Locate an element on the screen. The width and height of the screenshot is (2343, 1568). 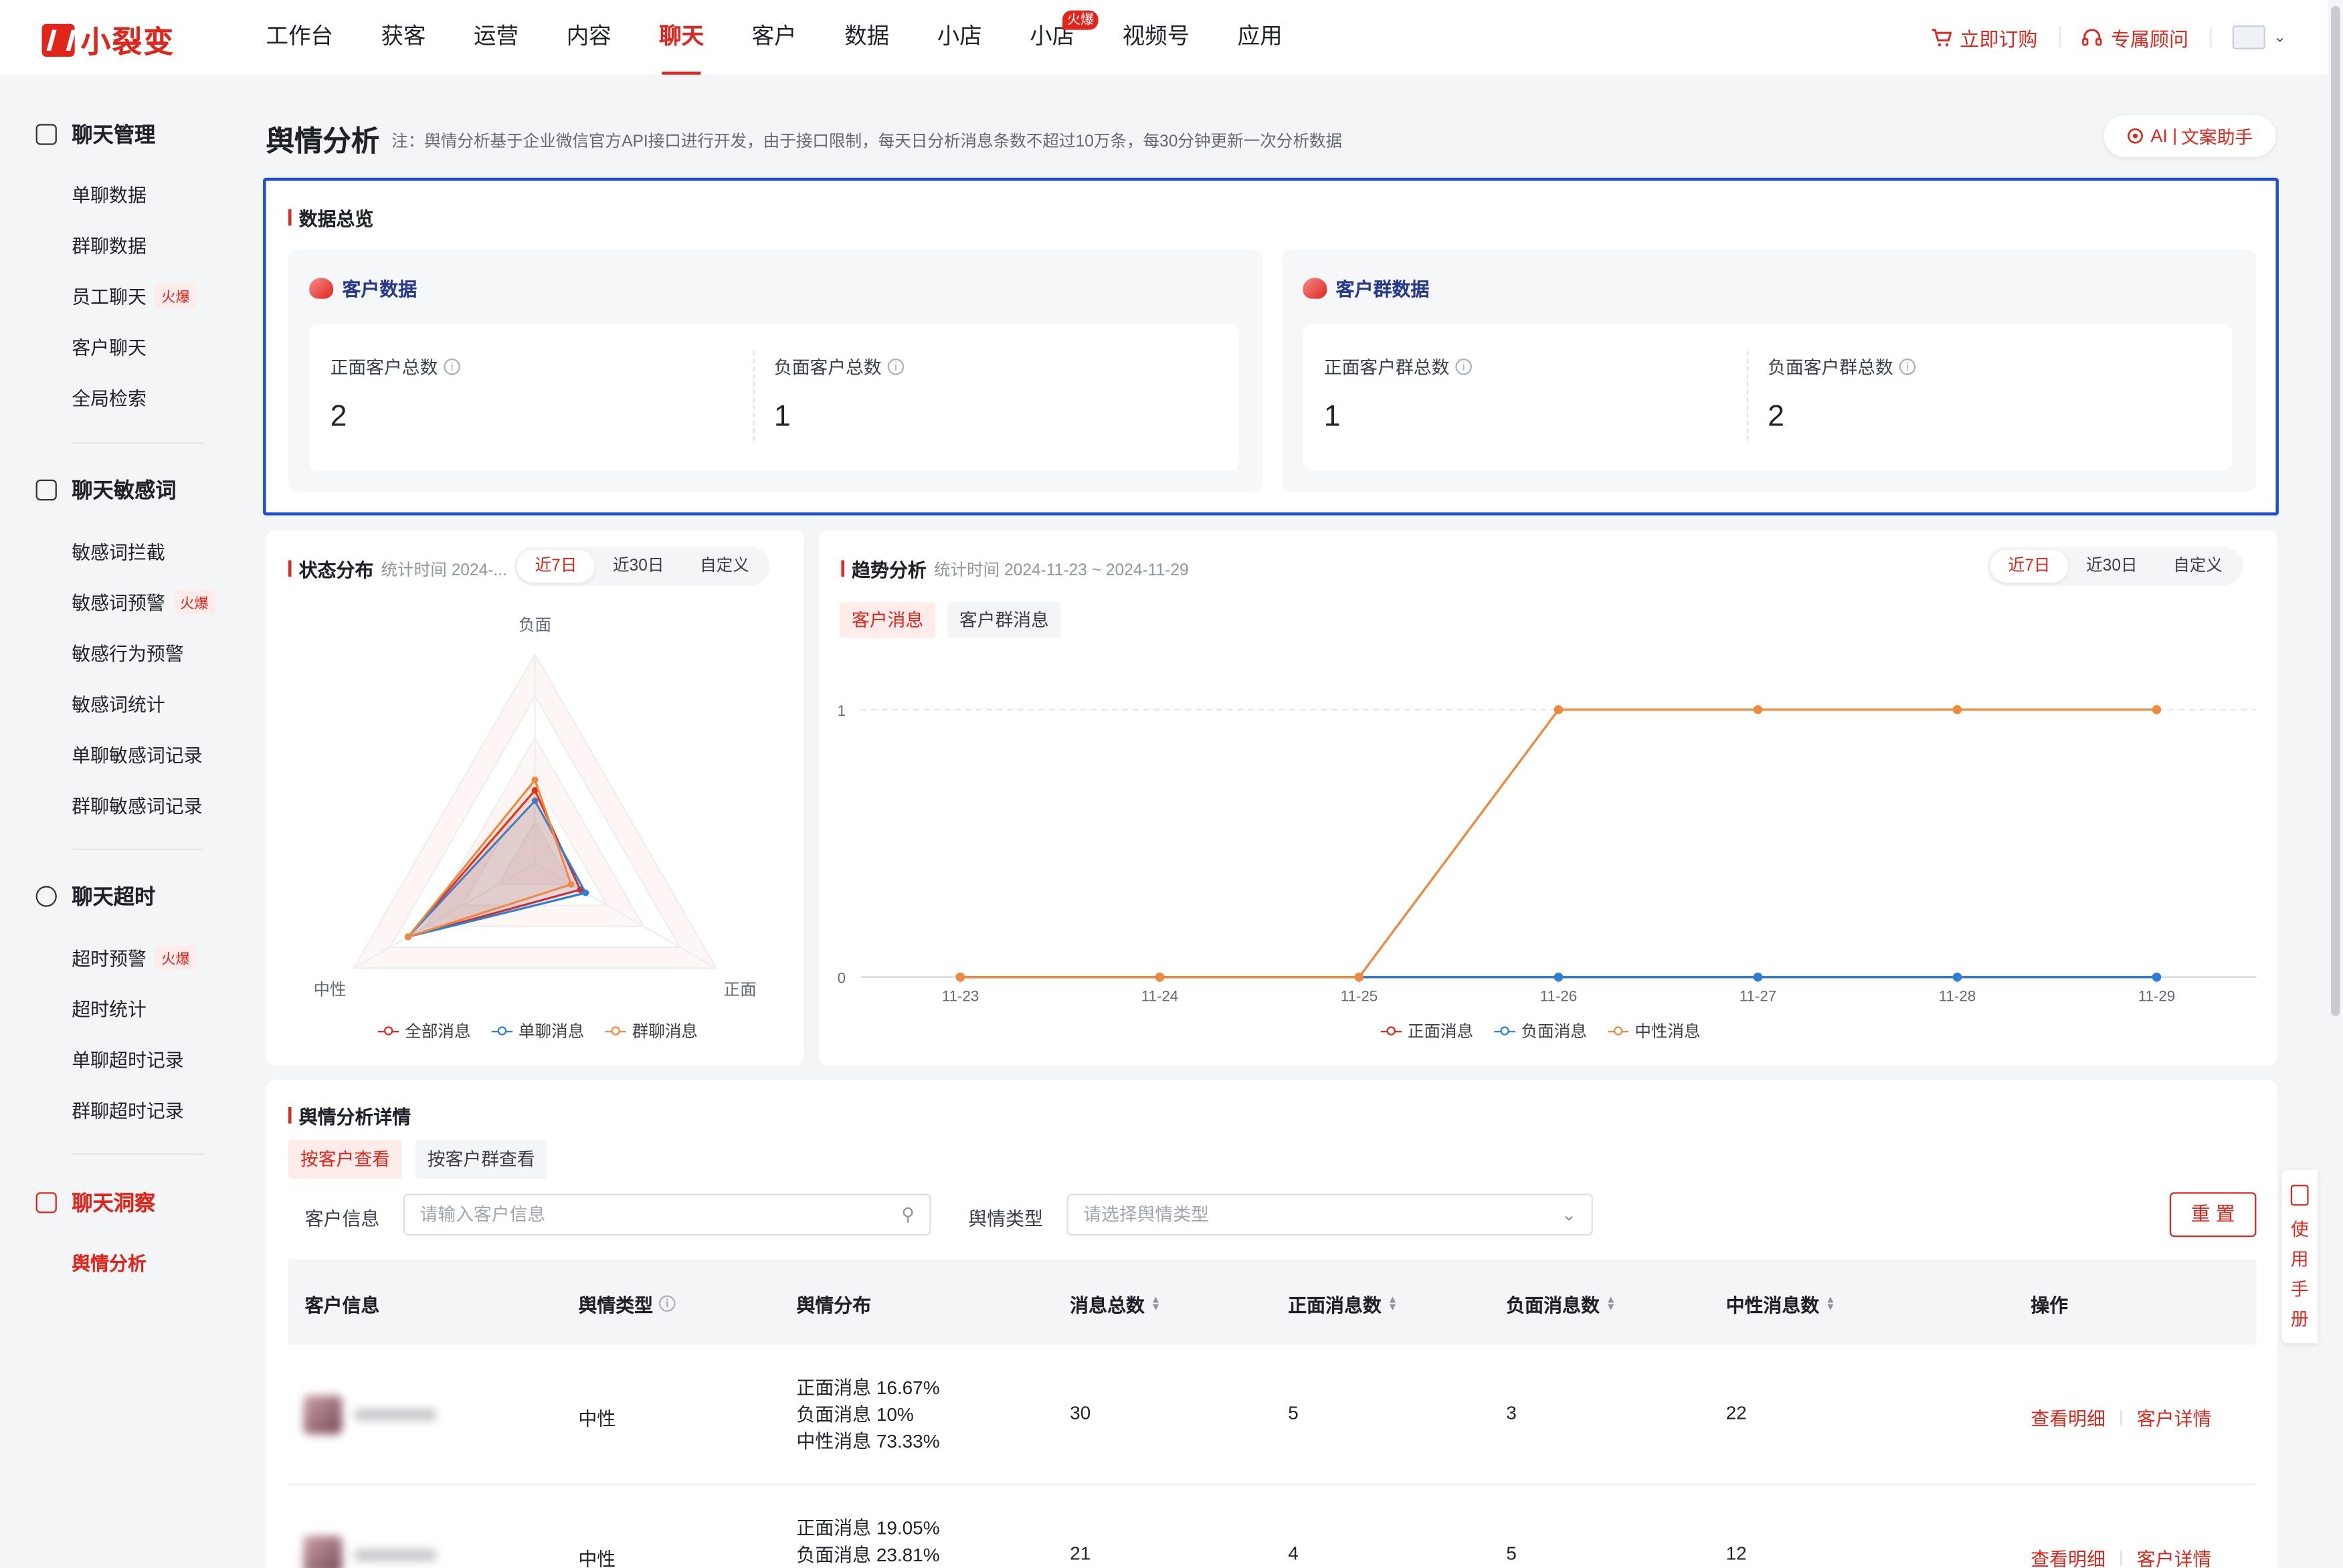
tab-customer-messages: 客户消息 is located at coordinates (888, 620).